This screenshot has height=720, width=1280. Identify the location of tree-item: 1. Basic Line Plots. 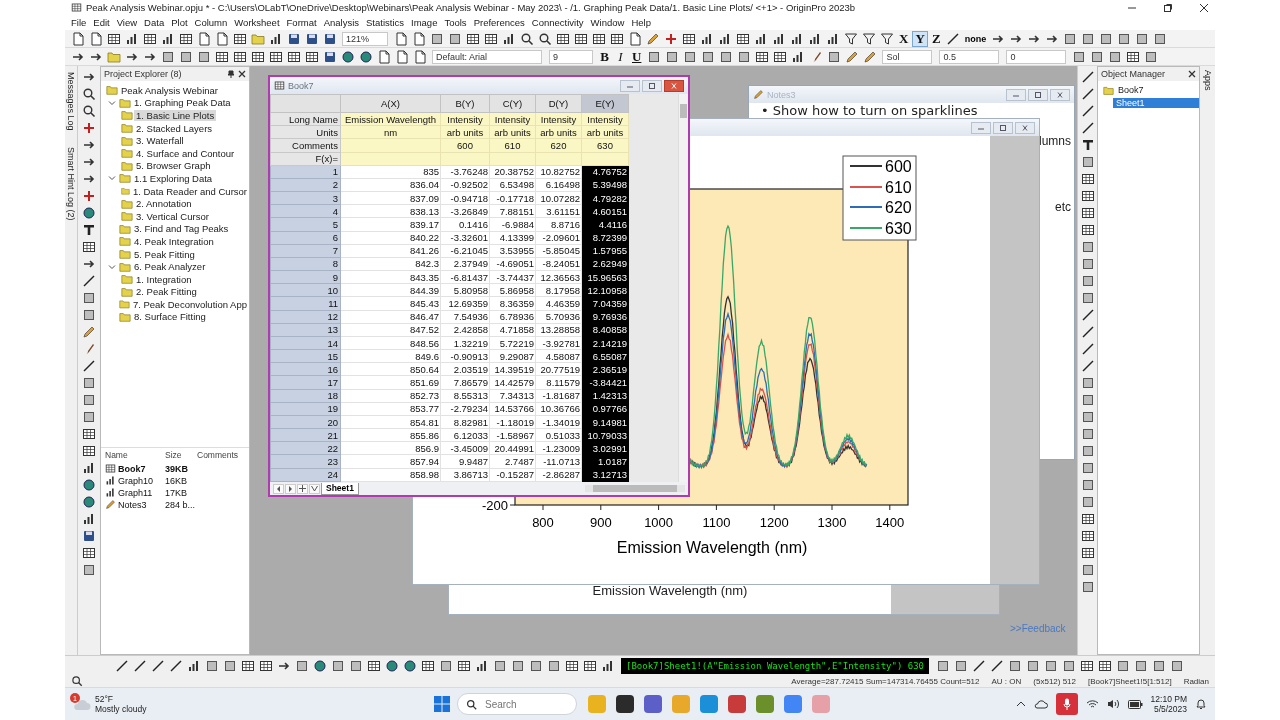
(175, 115).